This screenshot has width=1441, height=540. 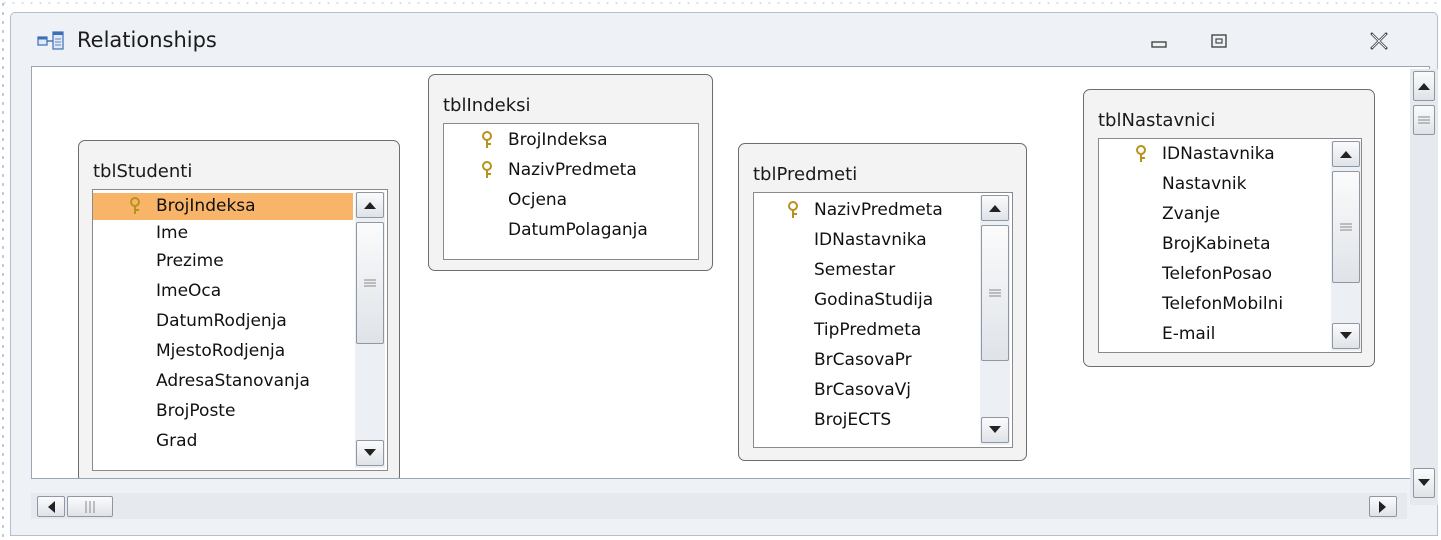 I want to click on close-icon, so click(x=1379, y=41).